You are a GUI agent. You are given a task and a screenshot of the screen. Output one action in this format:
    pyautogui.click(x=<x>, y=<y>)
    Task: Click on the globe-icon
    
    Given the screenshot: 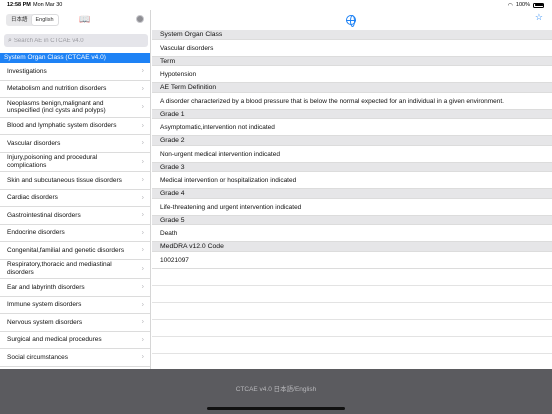 What is the action you would take?
    pyautogui.click(x=351, y=21)
    